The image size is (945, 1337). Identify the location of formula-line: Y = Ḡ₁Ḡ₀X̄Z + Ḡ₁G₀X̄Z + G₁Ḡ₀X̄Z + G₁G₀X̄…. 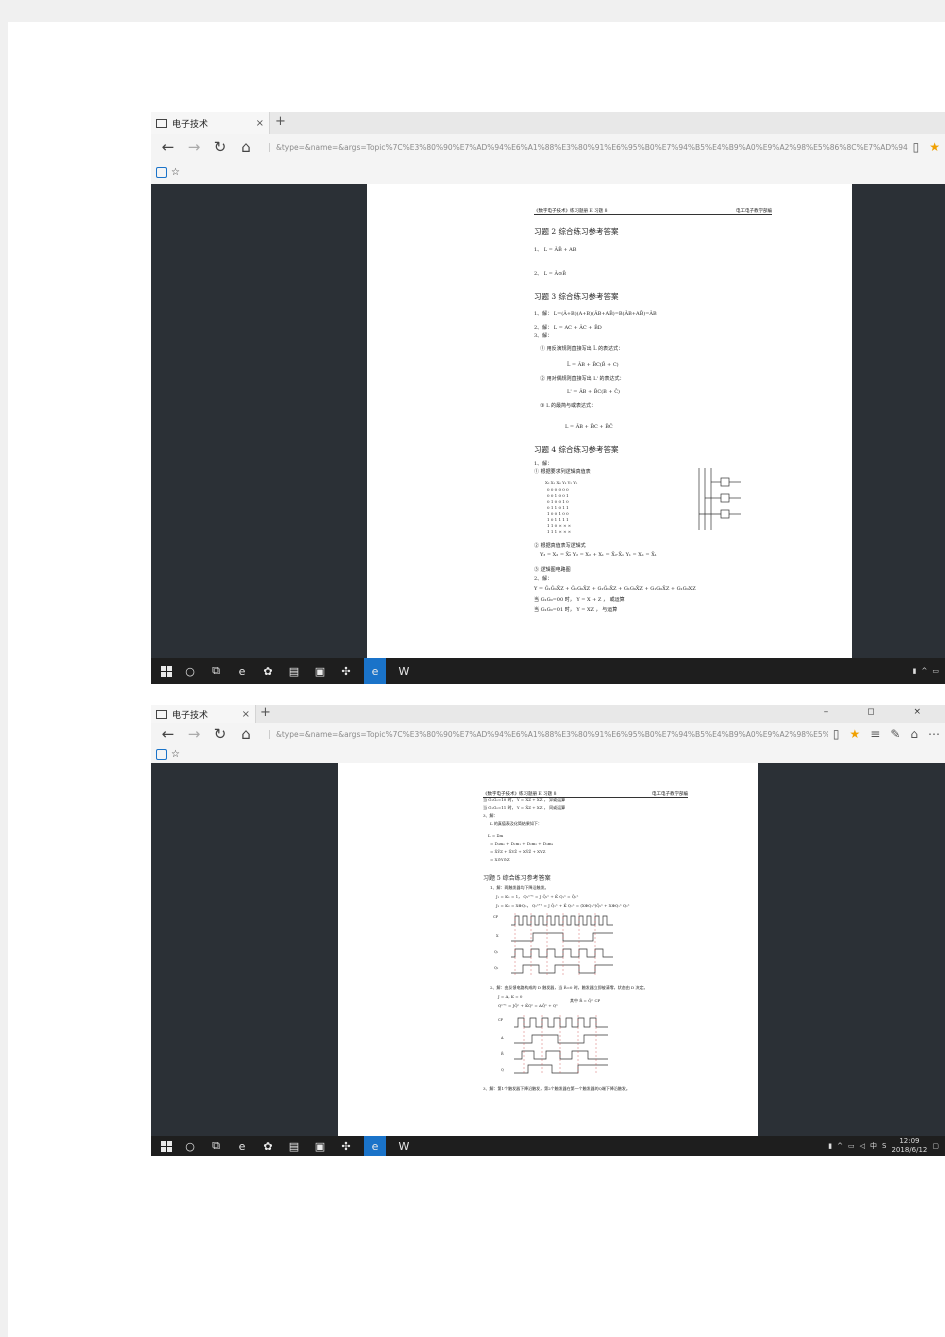
(615, 589).